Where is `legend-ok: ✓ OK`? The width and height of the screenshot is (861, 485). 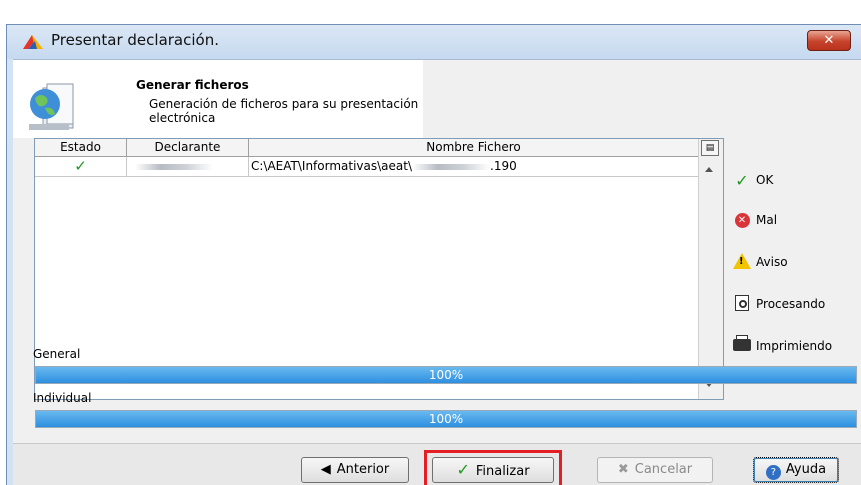
legend-ok: ✓ OK is located at coordinates (752, 180).